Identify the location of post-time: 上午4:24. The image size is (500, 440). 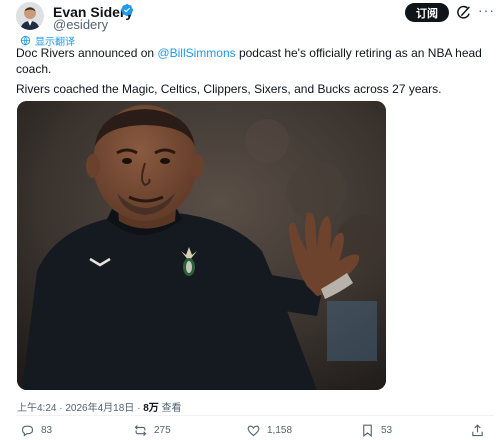
(36, 408).